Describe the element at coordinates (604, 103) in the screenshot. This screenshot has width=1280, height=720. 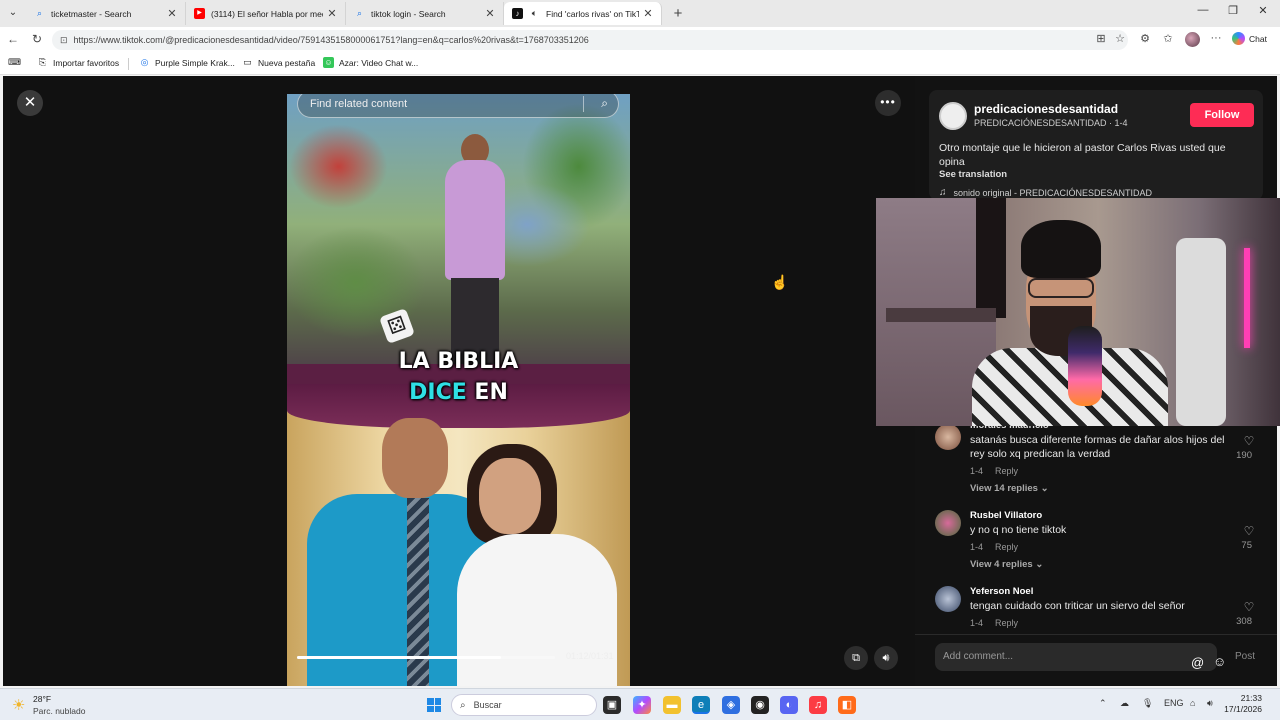
I see `search-icon: ⌕` at that location.